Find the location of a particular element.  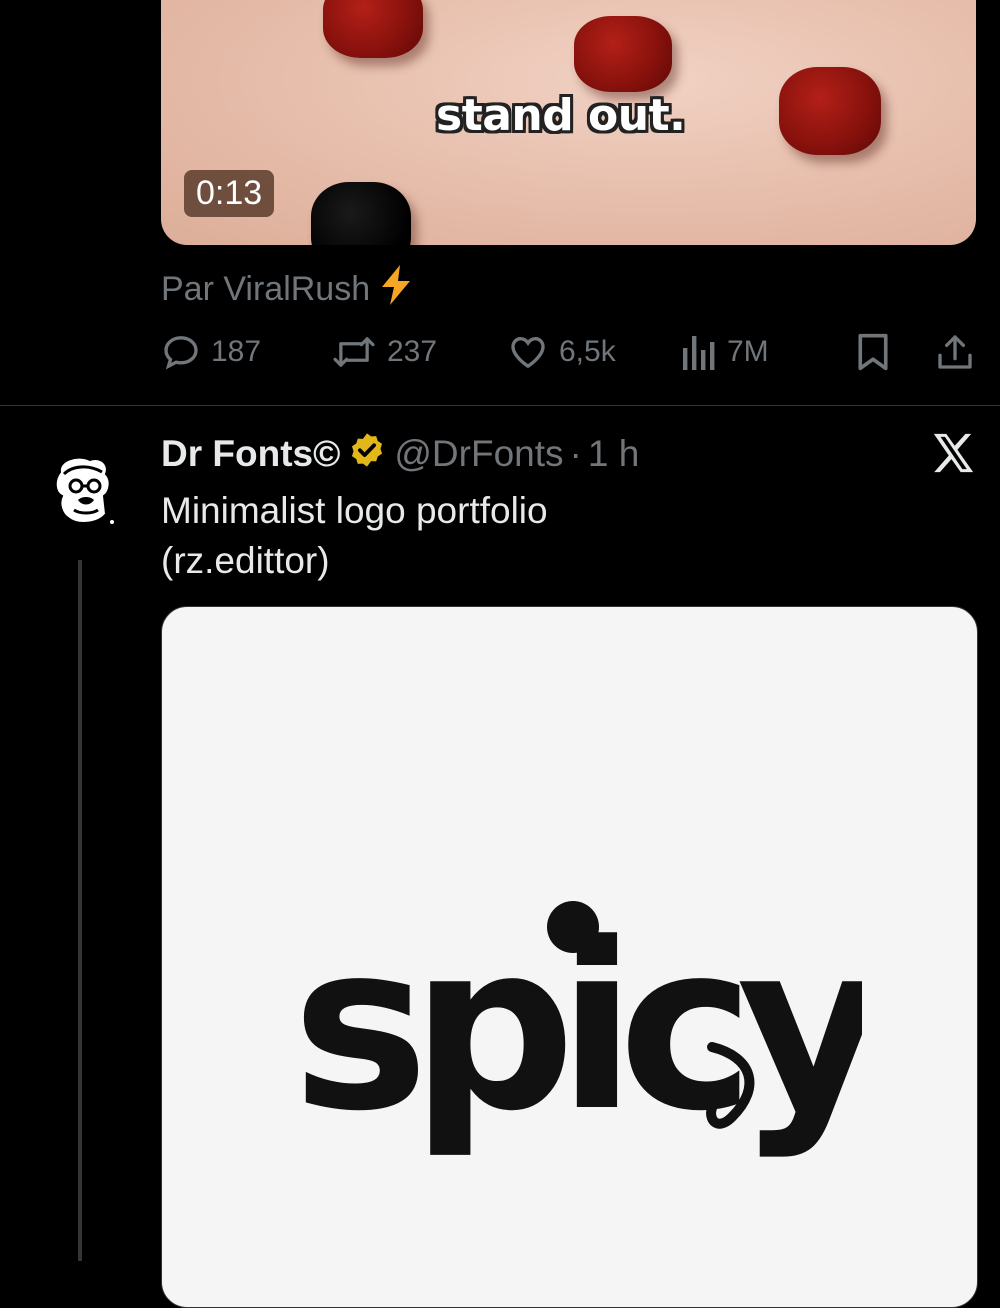

tweet-action-bar: 187 237 6,5k 7M is located at coordinates (568, 352).